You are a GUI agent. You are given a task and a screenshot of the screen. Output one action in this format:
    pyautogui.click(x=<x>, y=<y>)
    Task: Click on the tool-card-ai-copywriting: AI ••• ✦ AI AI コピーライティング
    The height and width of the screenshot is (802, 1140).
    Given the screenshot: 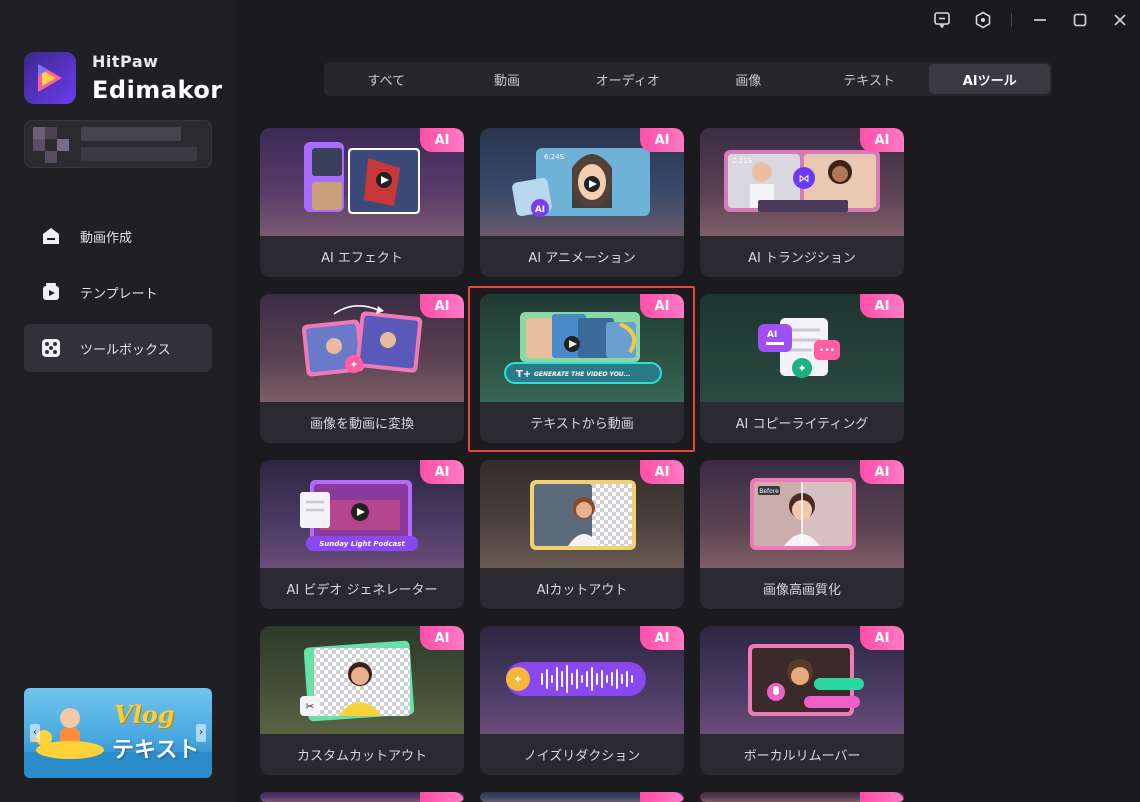 What is the action you would take?
    pyautogui.click(x=802, y=368)
    